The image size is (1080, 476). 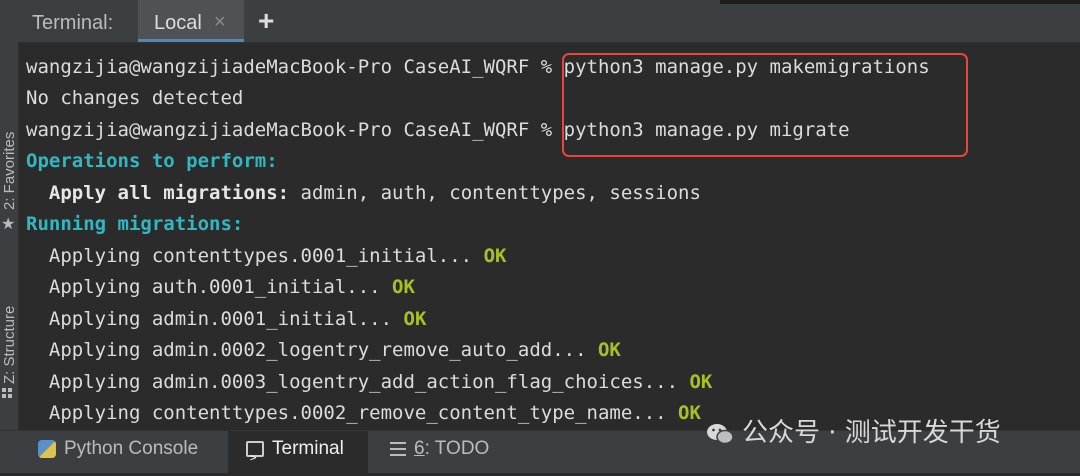 I want to click on terminal-line: Applying contenttypes.0001_initial... OK, so click(x=266, y=256).